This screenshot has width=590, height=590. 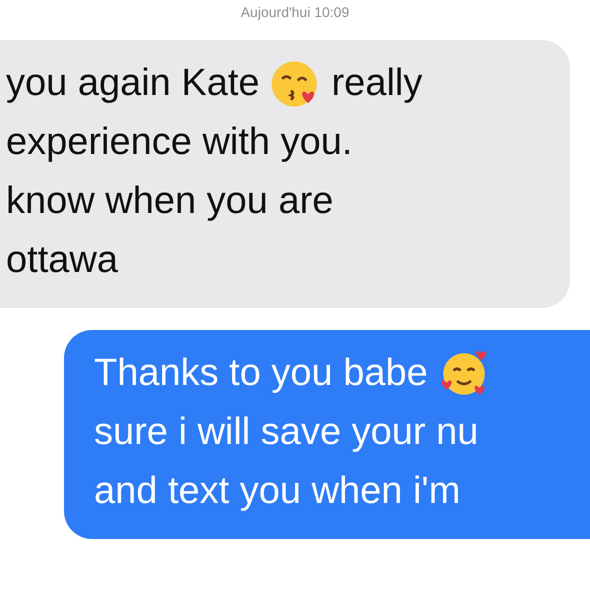 I want to click on message-text: you again Kate, so click(x=133, y=83).